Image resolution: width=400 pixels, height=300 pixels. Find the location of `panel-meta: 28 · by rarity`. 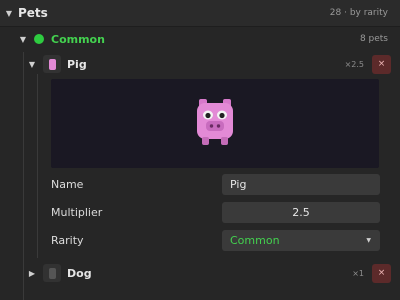

panel-meta: 28 · by rarity is located at coordinates (358, 13).